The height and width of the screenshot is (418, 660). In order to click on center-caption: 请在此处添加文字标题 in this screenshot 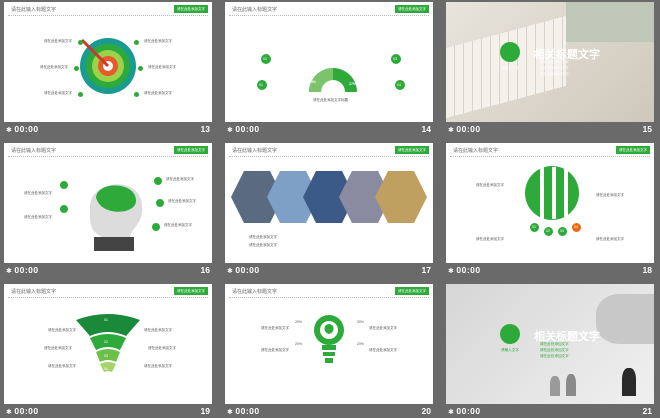, I will do `click(330, 100)`.